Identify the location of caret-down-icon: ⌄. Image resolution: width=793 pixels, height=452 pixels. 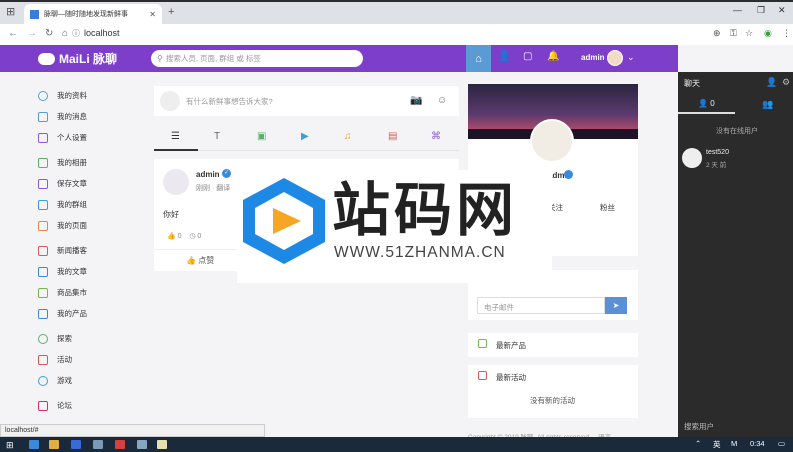
(631, 57).